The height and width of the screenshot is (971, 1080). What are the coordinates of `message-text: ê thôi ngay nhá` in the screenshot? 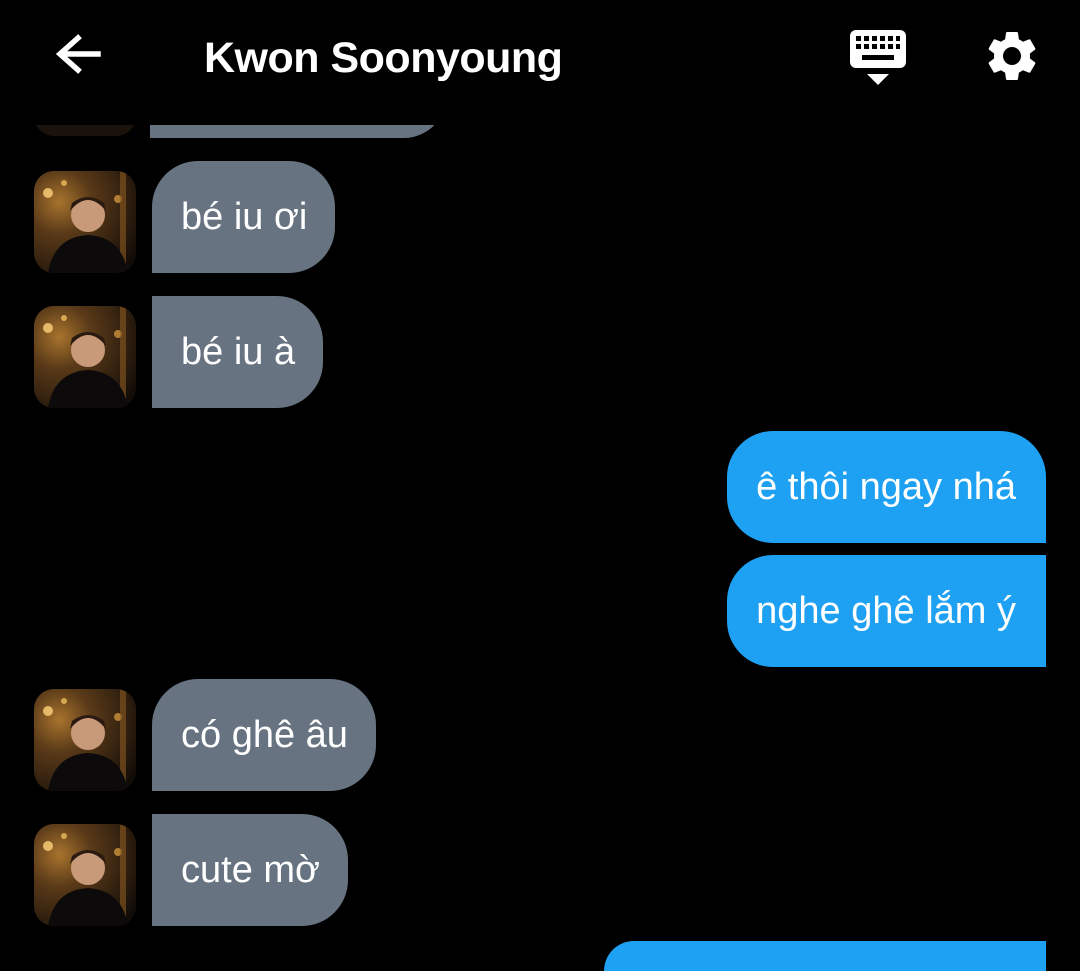 It's located at (886, 487).